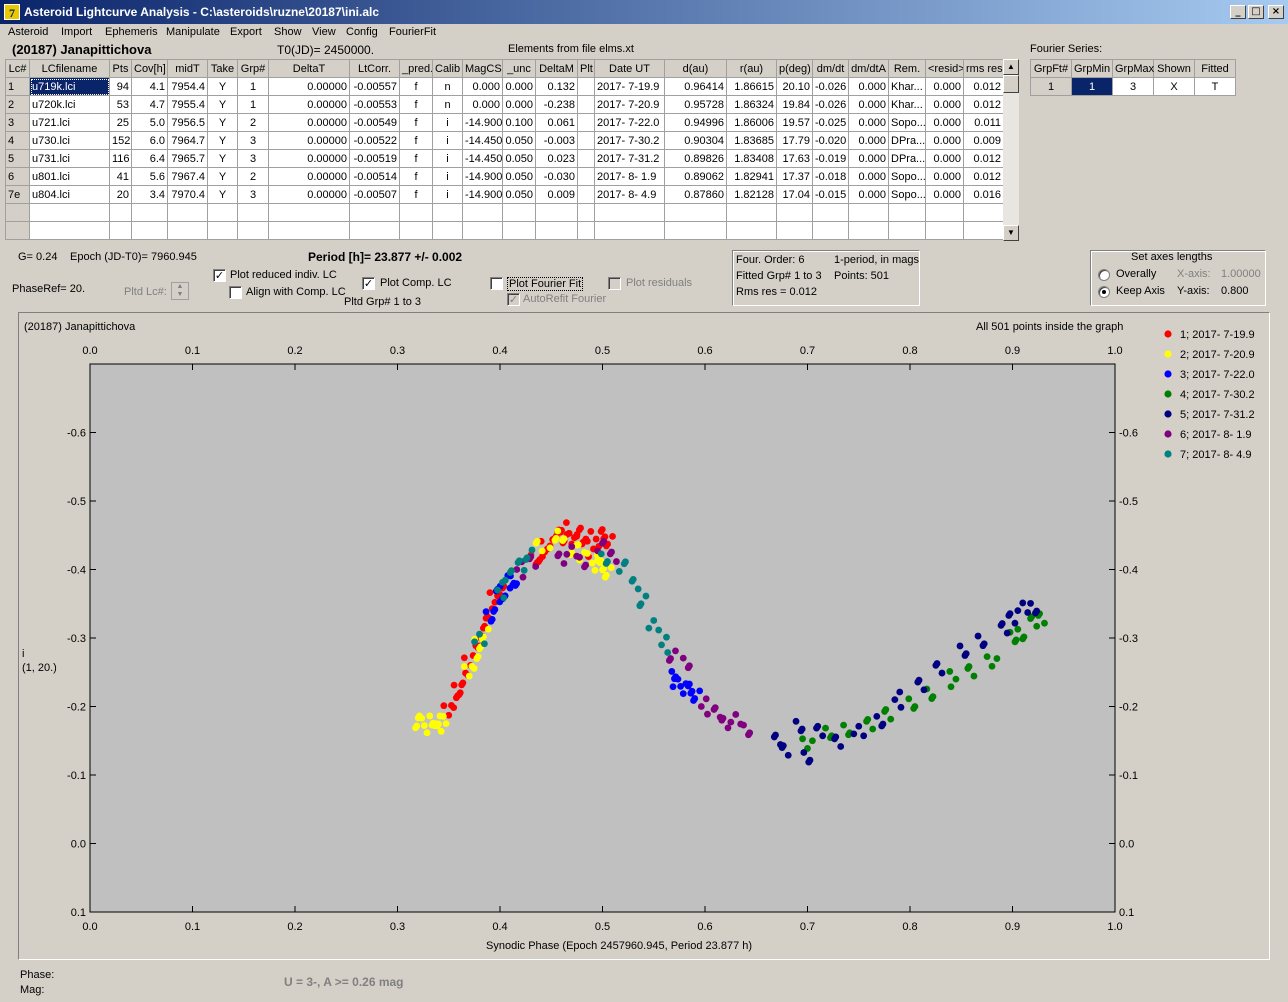  I want to click on column-header: Plt, so click(586, 68).